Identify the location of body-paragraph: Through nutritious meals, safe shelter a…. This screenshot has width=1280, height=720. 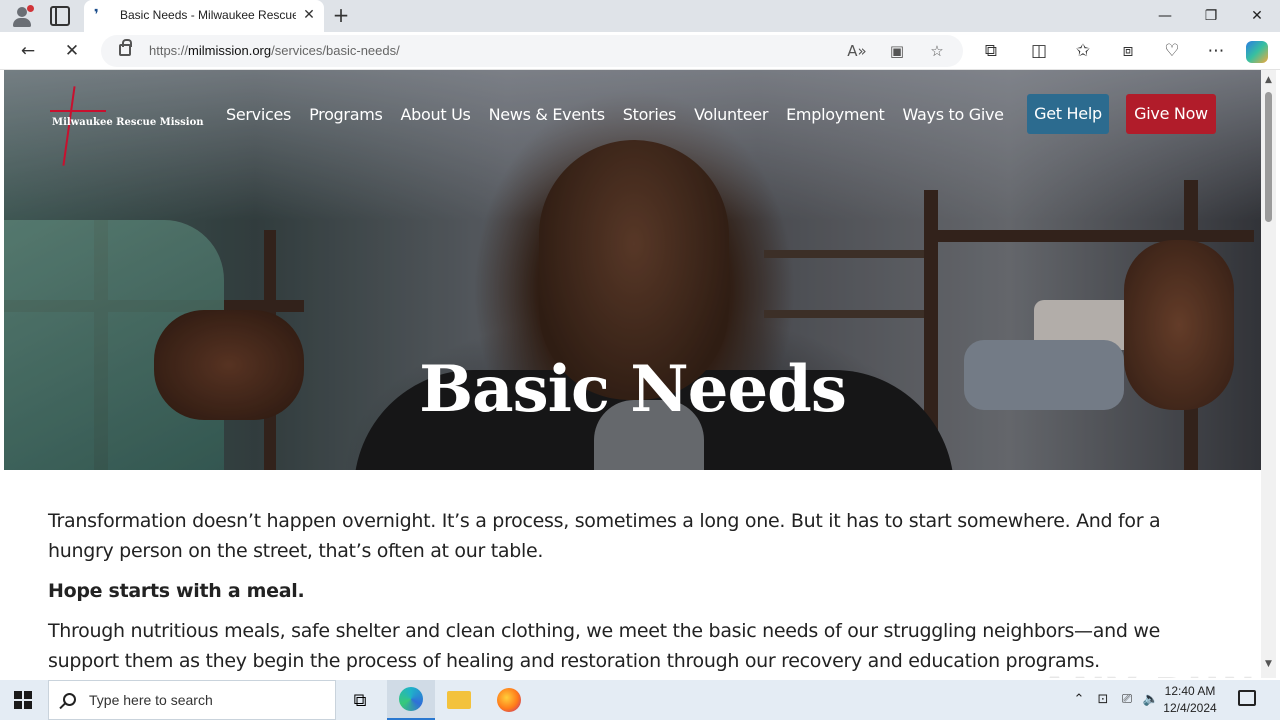
(604, 646).